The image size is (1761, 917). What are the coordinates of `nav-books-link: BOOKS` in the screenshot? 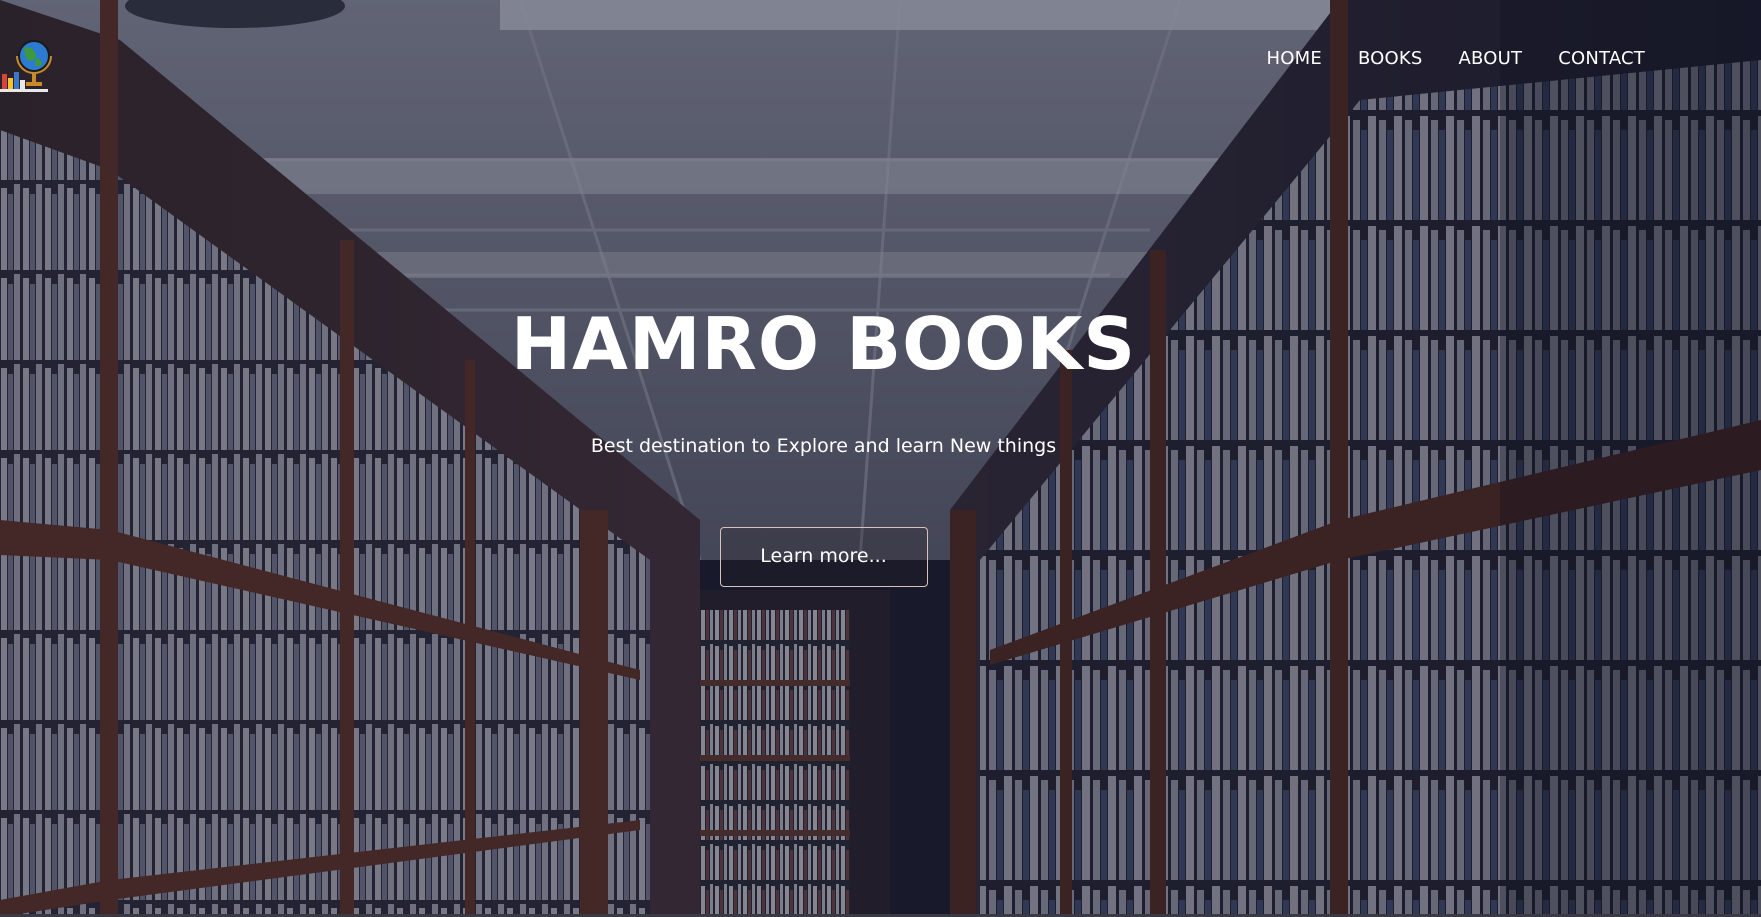 It's located at (1390, 58).